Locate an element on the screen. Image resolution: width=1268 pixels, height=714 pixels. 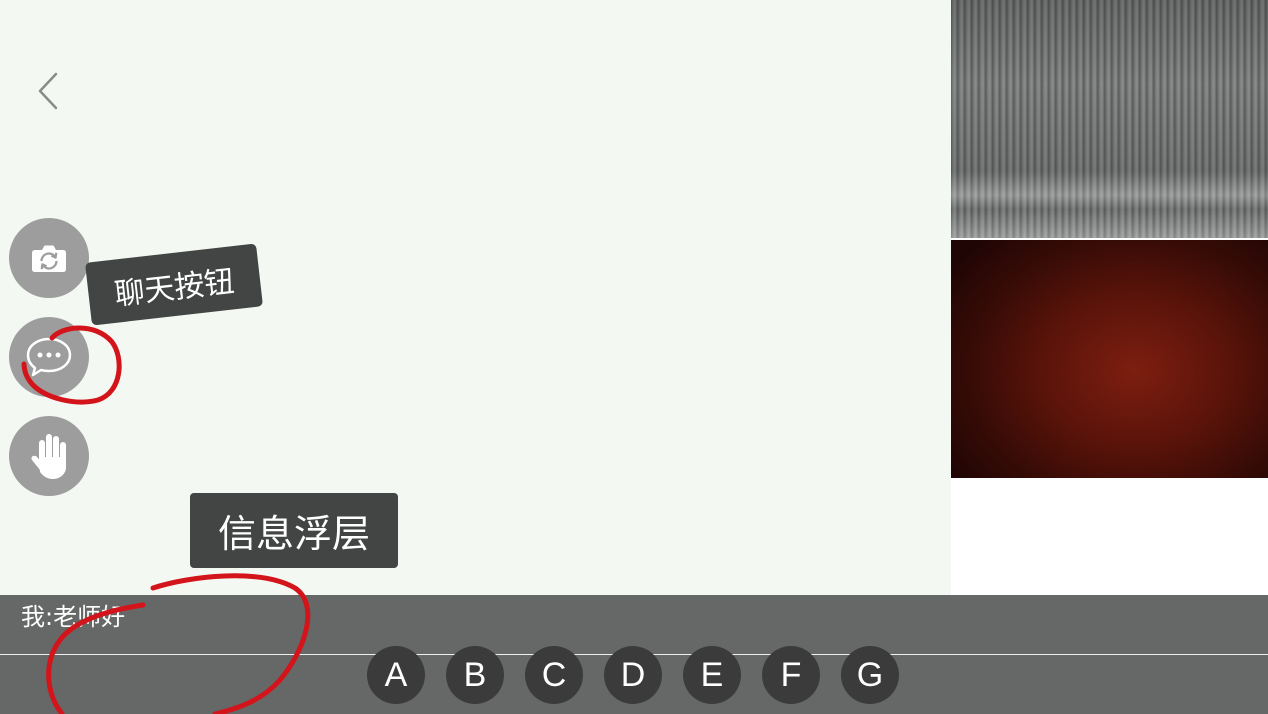
camera-switch-icon is located at coordinates (49, 258).